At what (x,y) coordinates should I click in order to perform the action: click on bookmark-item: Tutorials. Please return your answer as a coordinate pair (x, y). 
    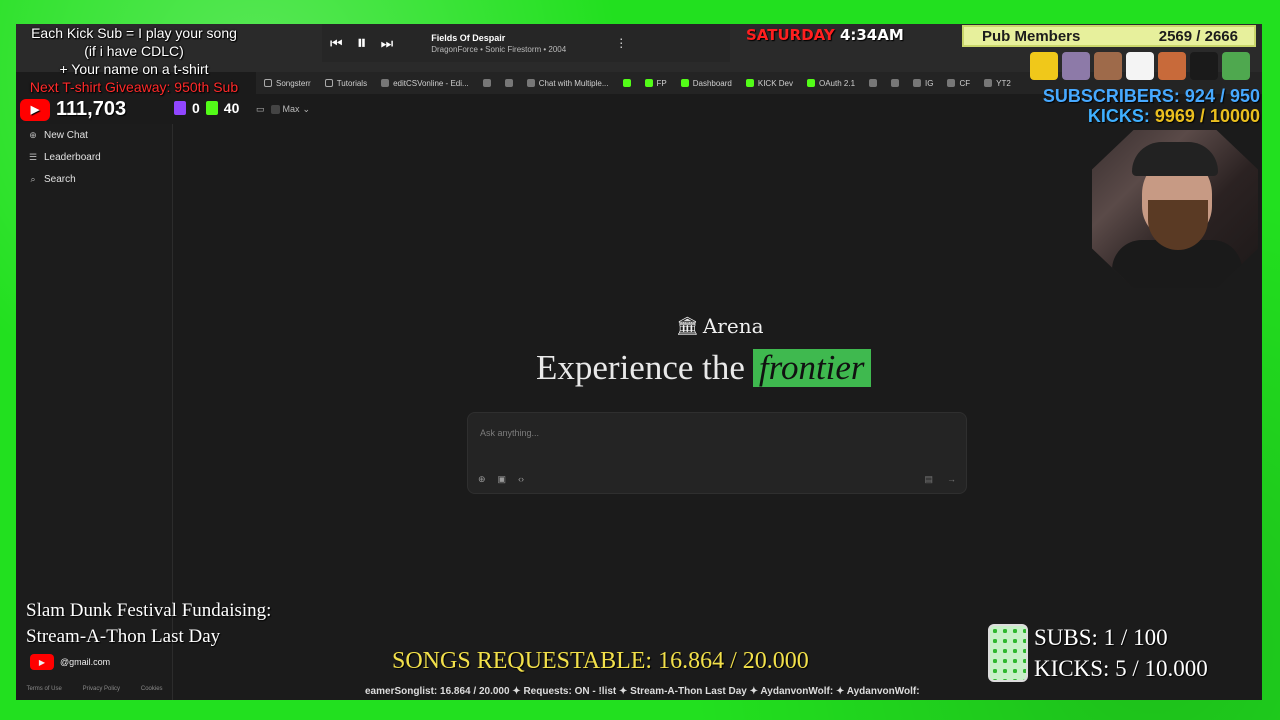
    Looking at the image, I should click on (346, 83).